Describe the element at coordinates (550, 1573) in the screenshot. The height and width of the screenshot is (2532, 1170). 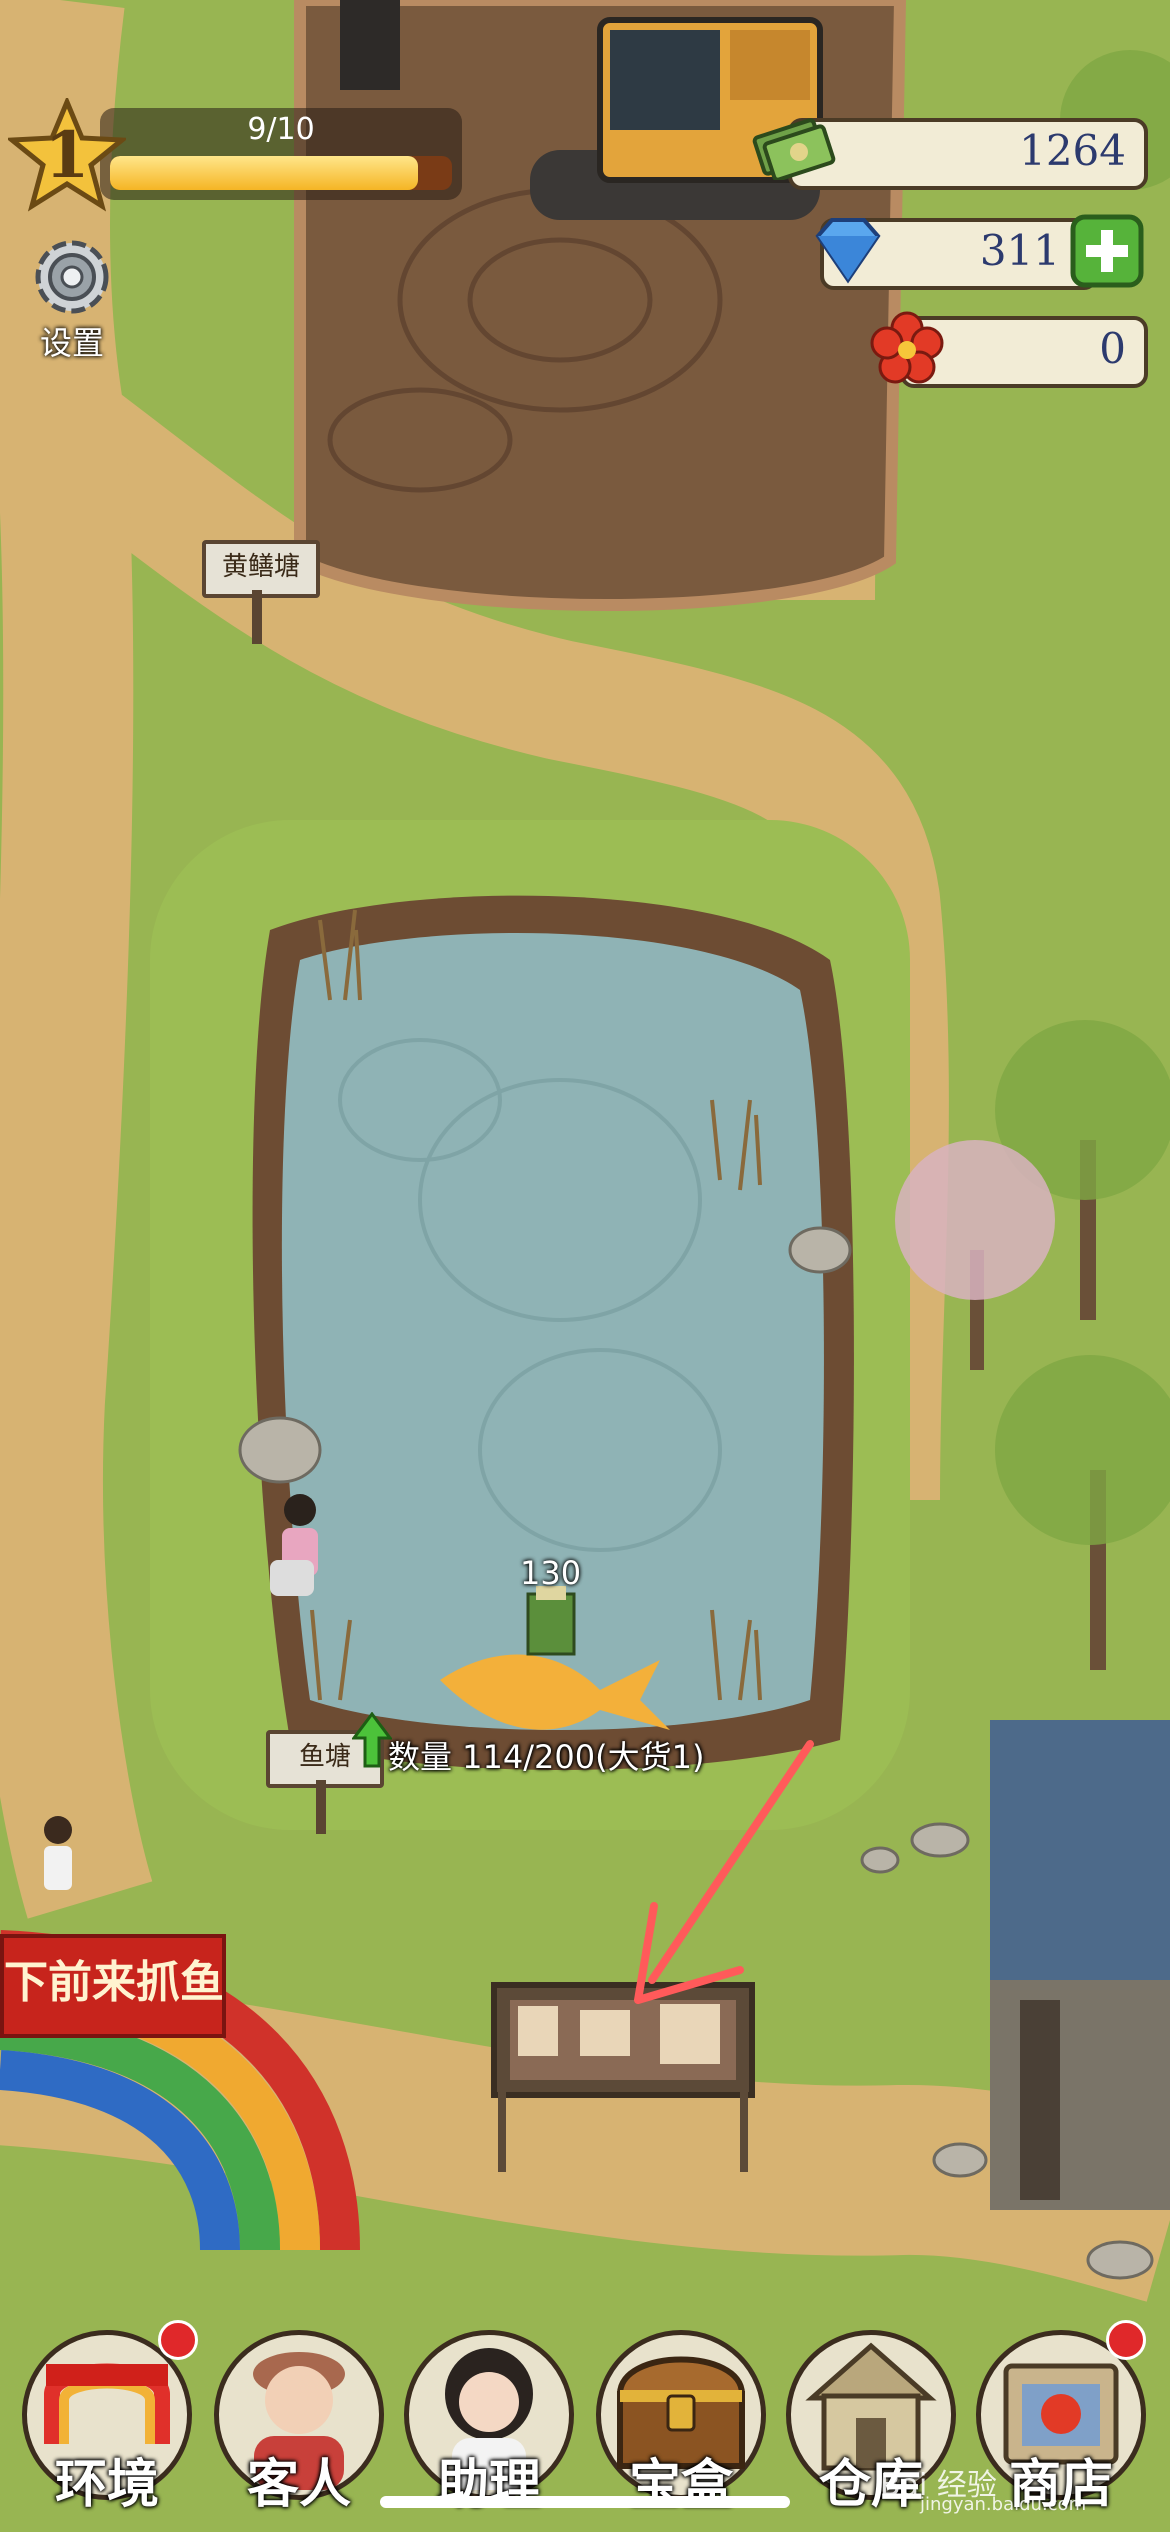
I see `collect-money-amount: 130` at that location.